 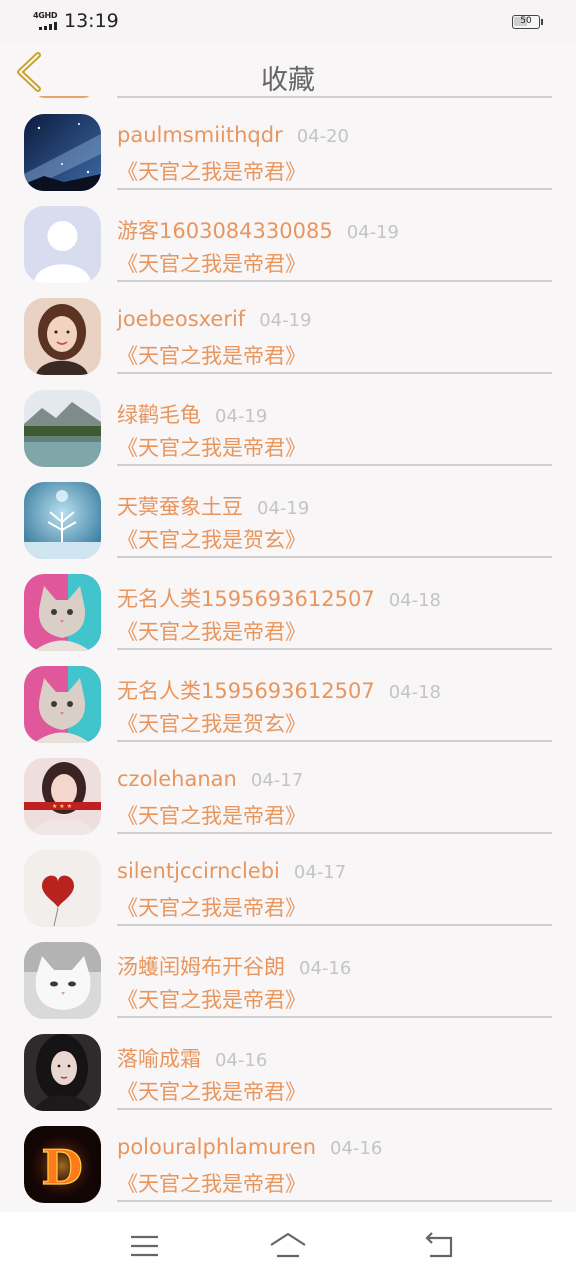 What do you see at coordinates (288, 143) in the screenshot?
I see `list-item: paulmsmiithqdr 04-20 《天官之我是帝君》` at bounding box center [288, 143].